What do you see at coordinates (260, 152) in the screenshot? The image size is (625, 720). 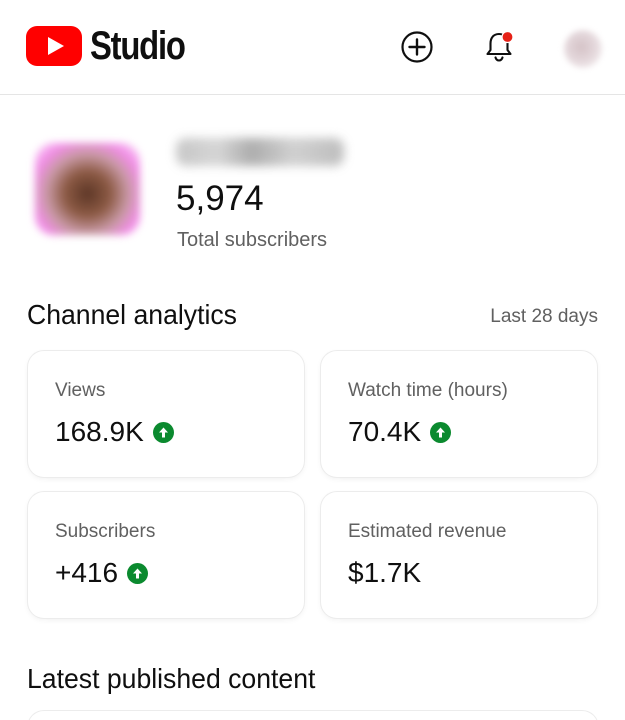 I see `channel-name-redacted` at bounding box center [260, 152].